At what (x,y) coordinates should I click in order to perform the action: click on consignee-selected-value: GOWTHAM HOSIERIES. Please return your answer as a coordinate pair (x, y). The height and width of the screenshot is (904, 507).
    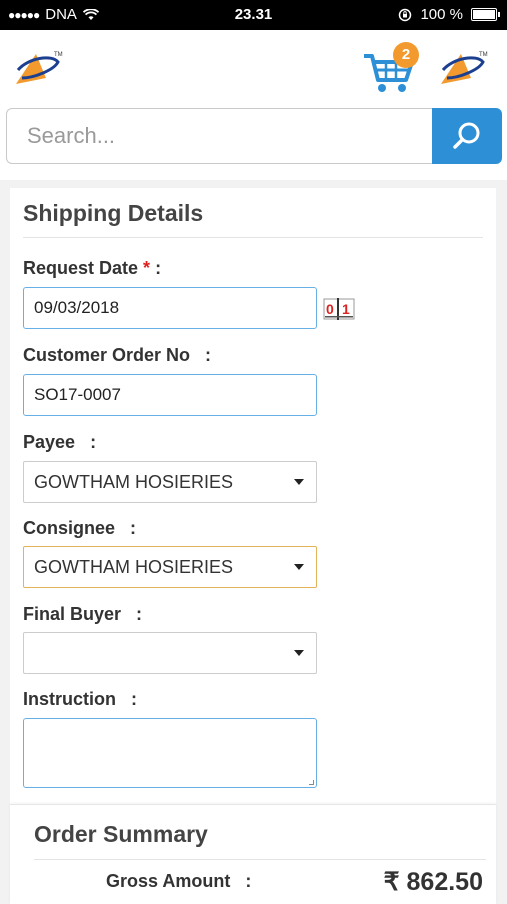
    Looking at the image, I should click on (134, 566).